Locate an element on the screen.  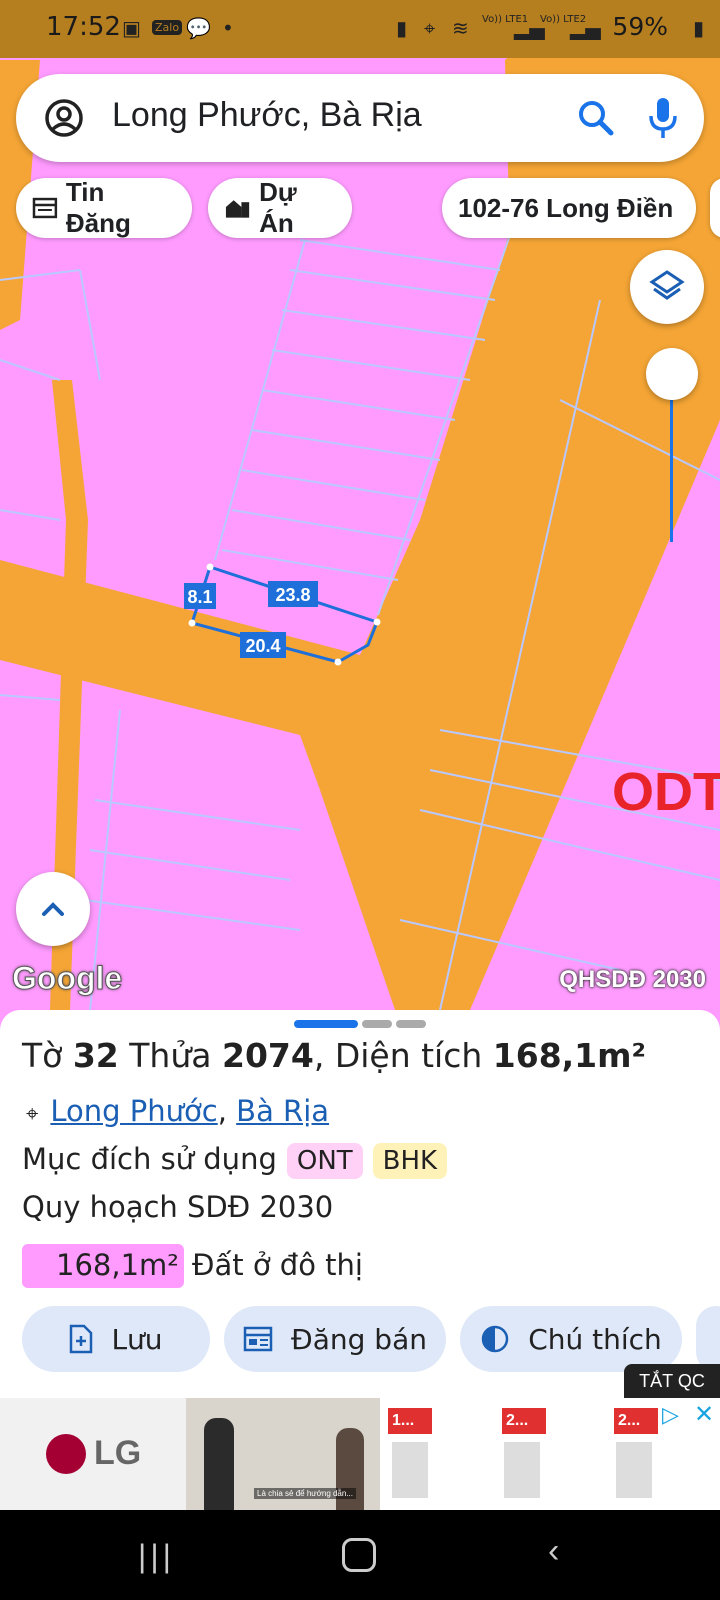
purpose-tag-ont: ONT is located at coordinates (324, 1161).